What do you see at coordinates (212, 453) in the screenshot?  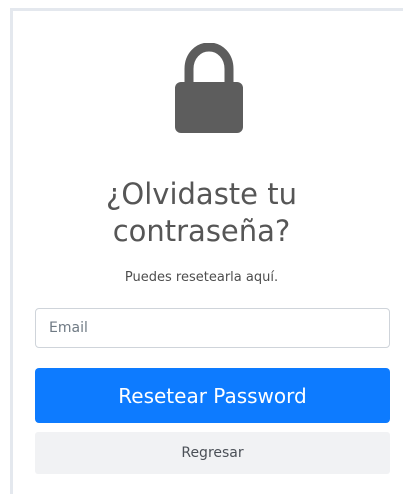 I see `back-button: Regresar` at bounding box center [212, 453].